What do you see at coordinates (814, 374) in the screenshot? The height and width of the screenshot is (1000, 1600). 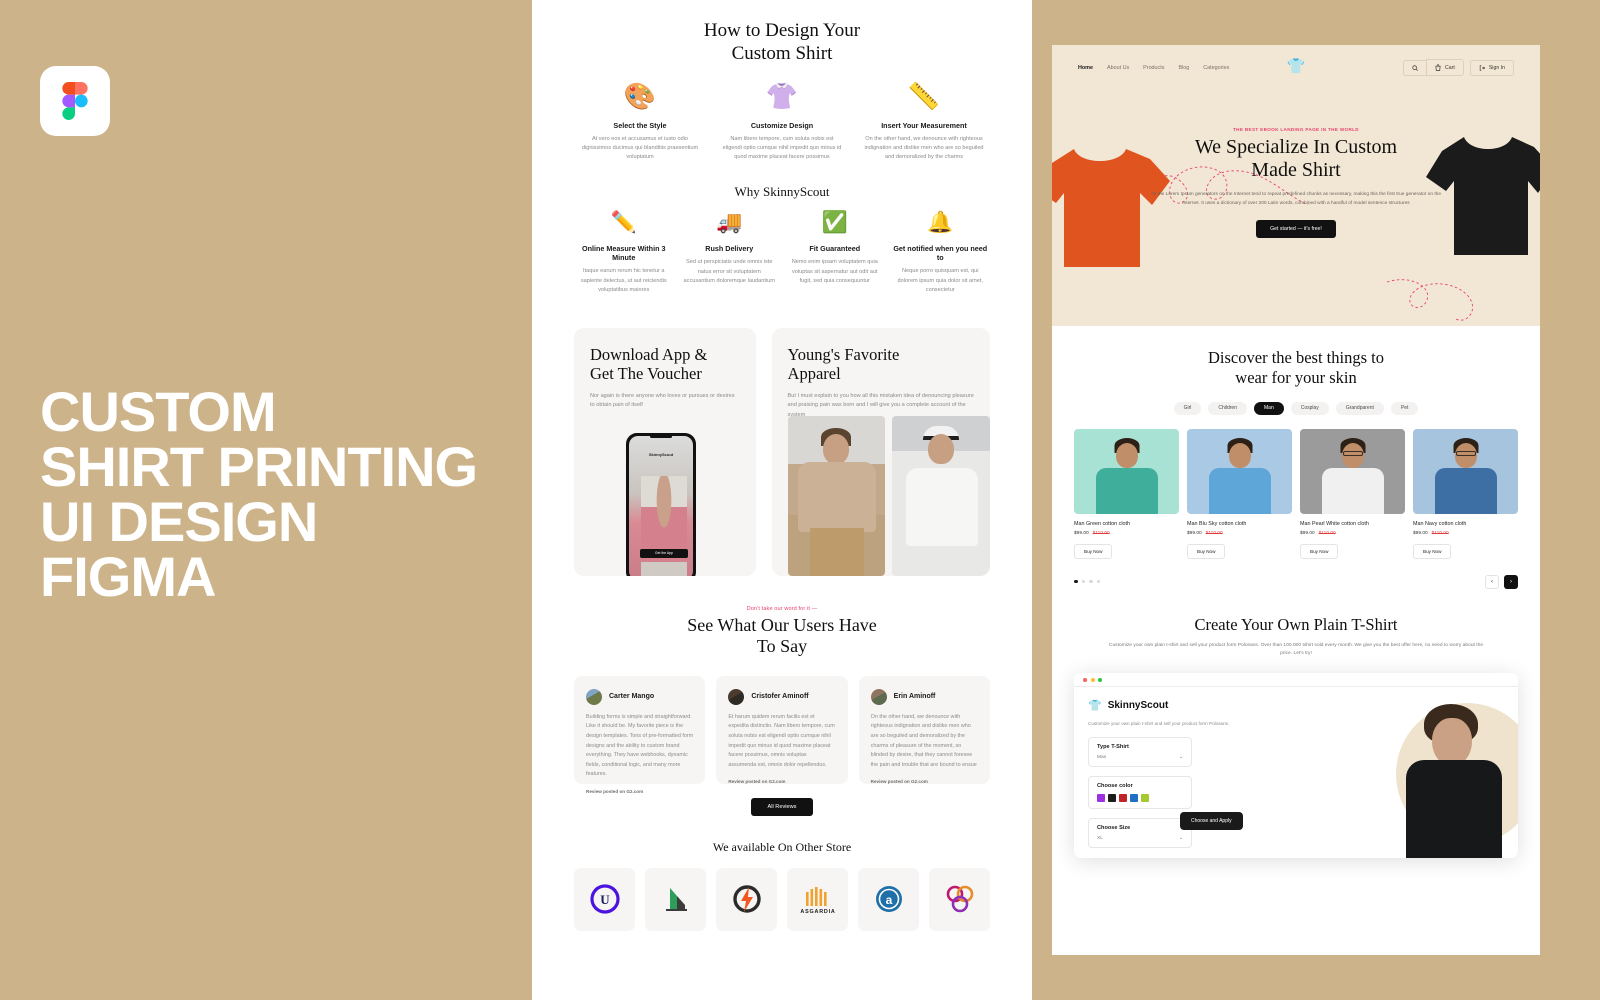 I see `title-line: Apparel` at bounding box center [814, 374].